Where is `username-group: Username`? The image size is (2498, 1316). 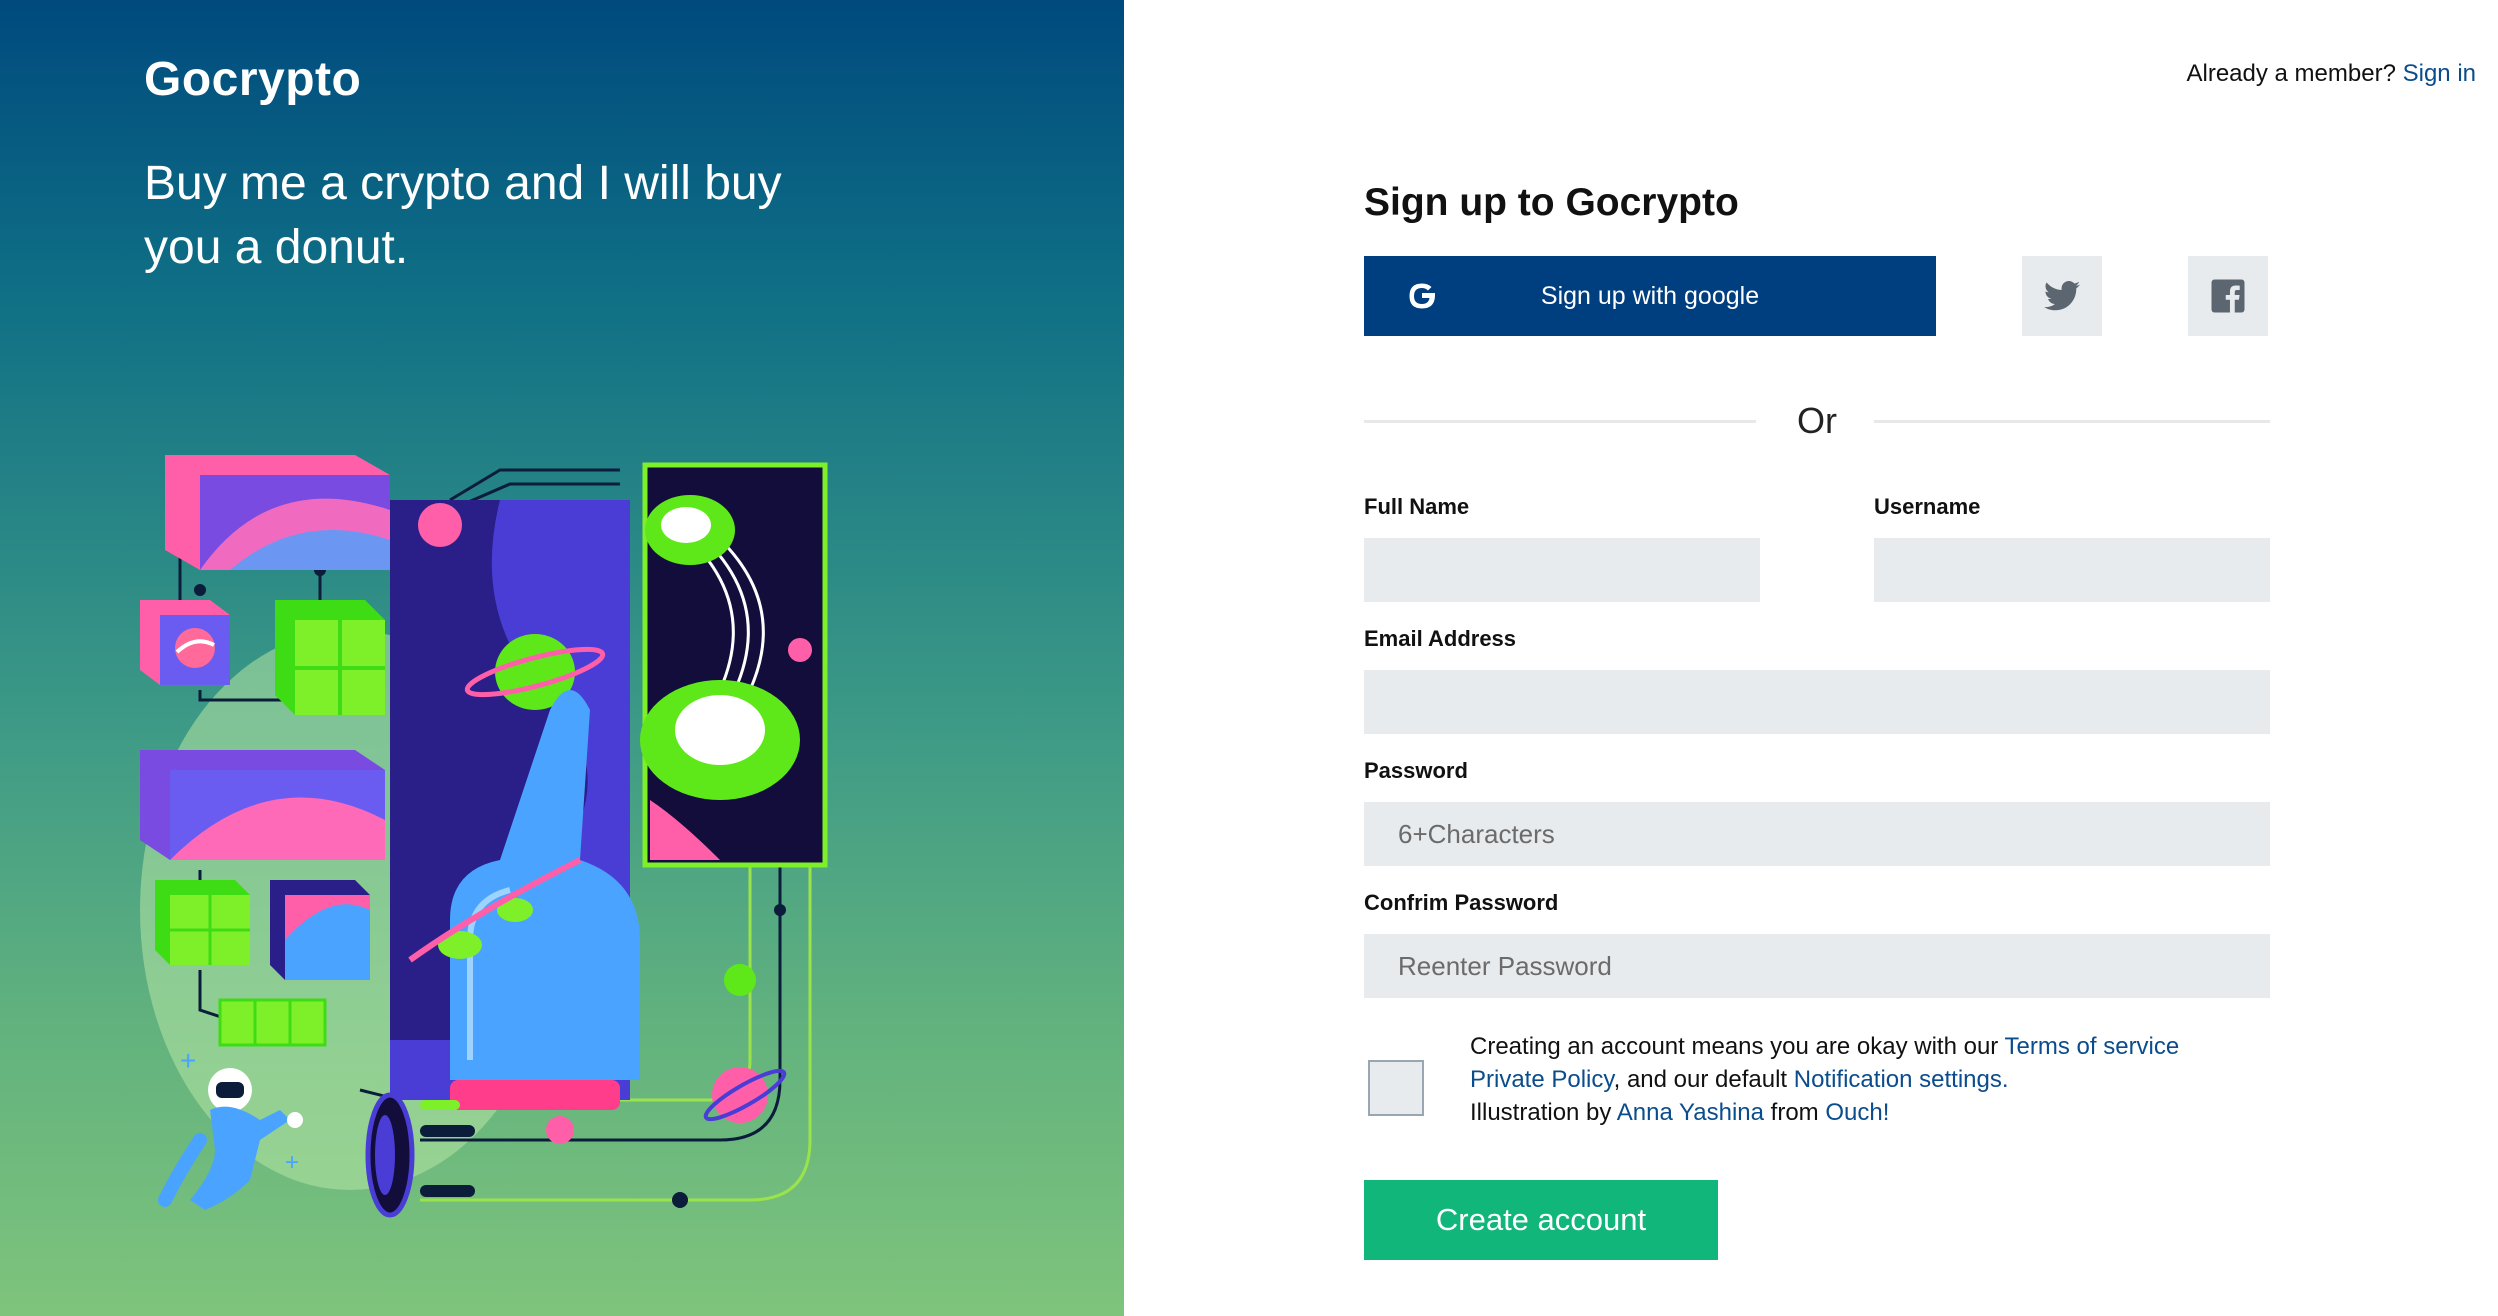
username-group: Username is located at coordinates (2072, 547).